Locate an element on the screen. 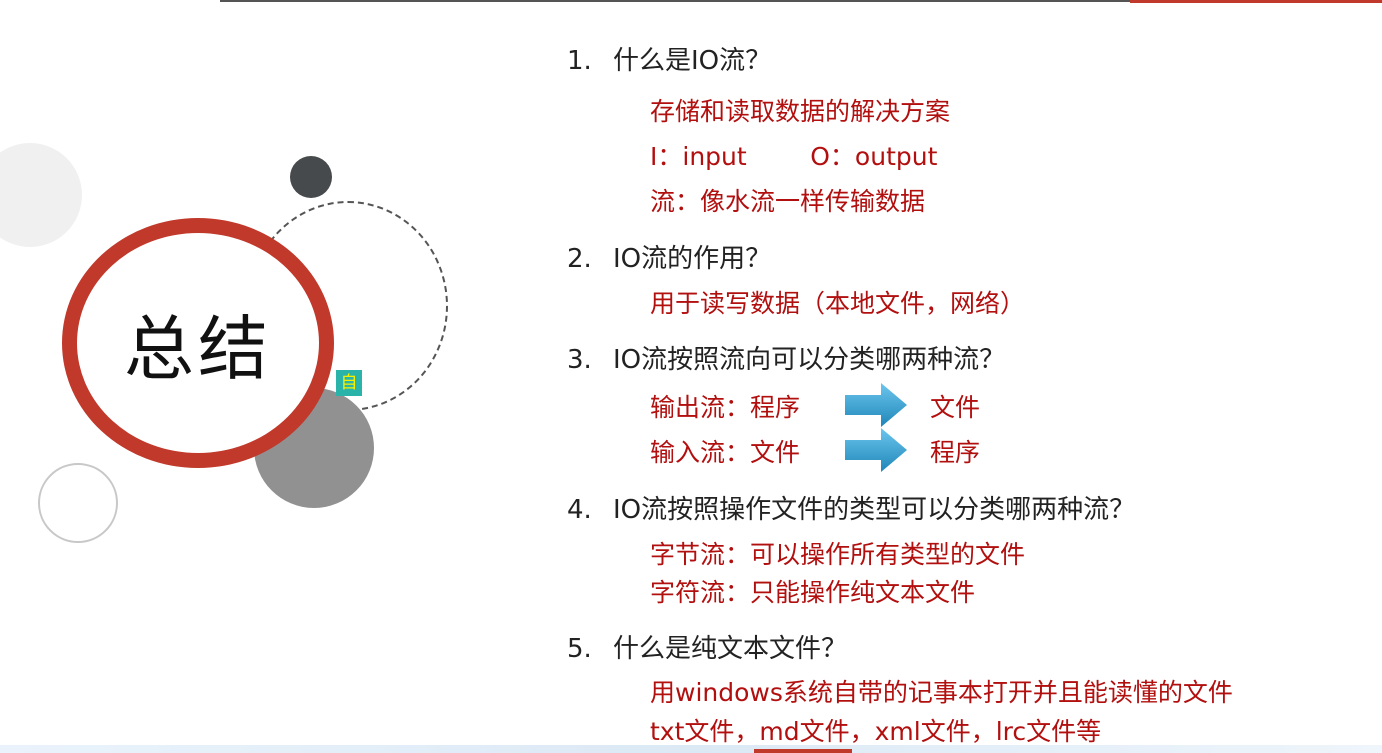 The width and height of the screenshot is (1382, 753). question-5: 5. 什么是纯文本文件？ is located at coordinates (707, 646).